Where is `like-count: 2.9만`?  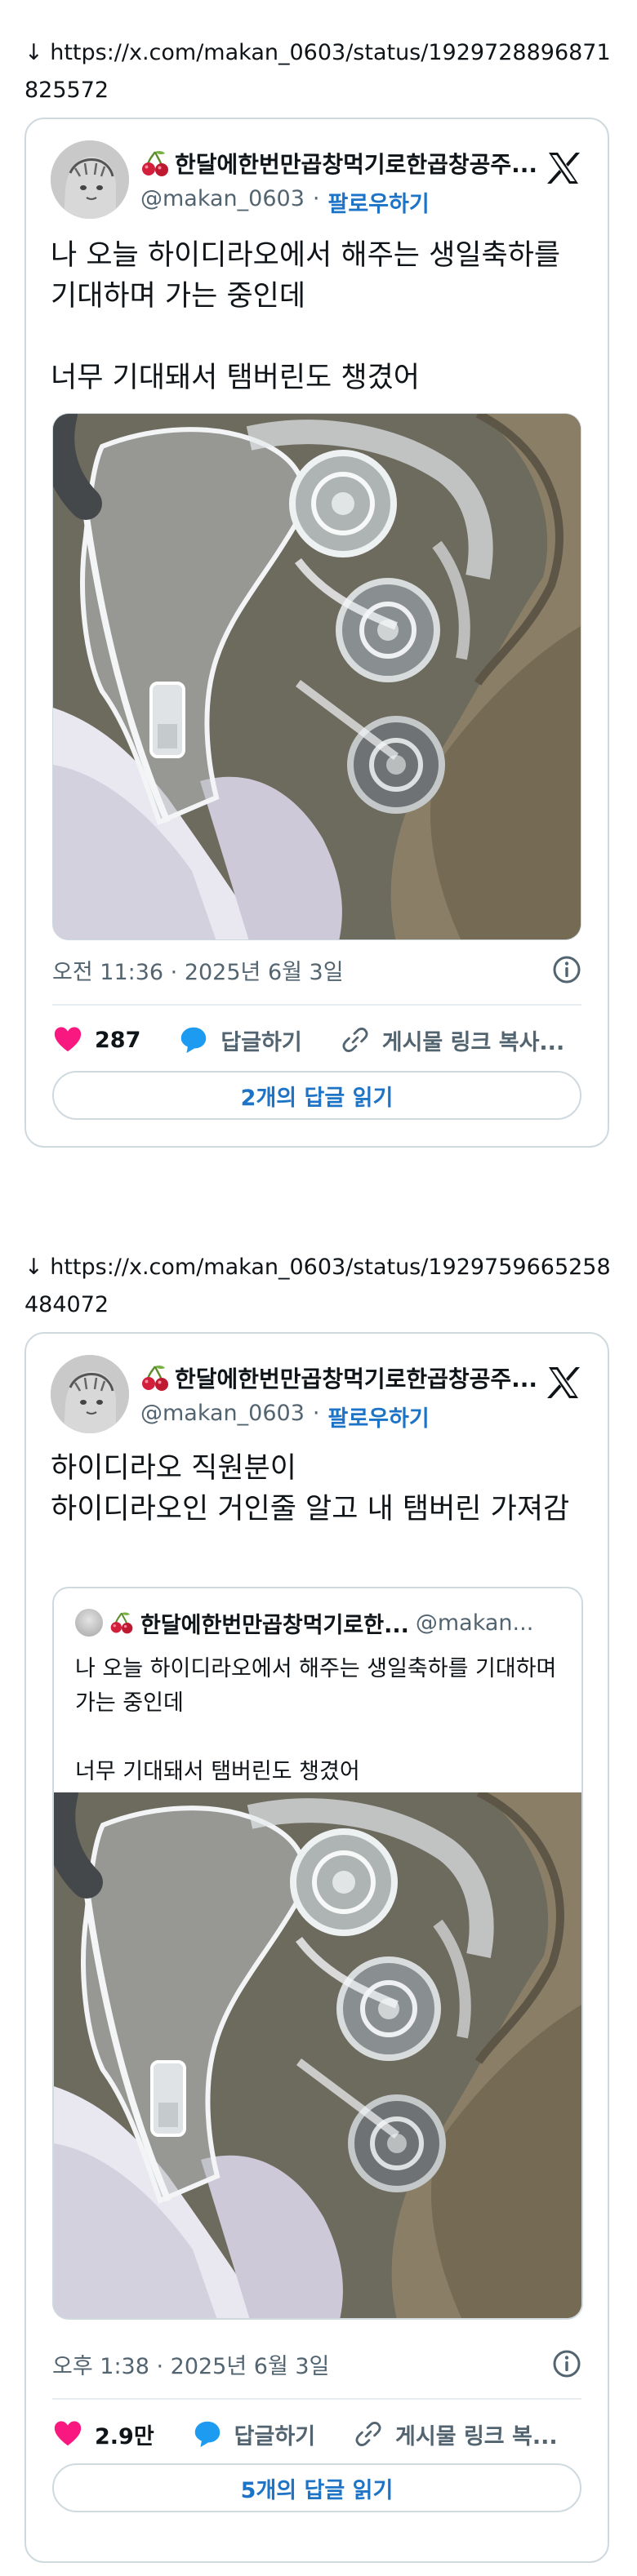 like-count: 2.9만 is located at coordinates (125, 2436).